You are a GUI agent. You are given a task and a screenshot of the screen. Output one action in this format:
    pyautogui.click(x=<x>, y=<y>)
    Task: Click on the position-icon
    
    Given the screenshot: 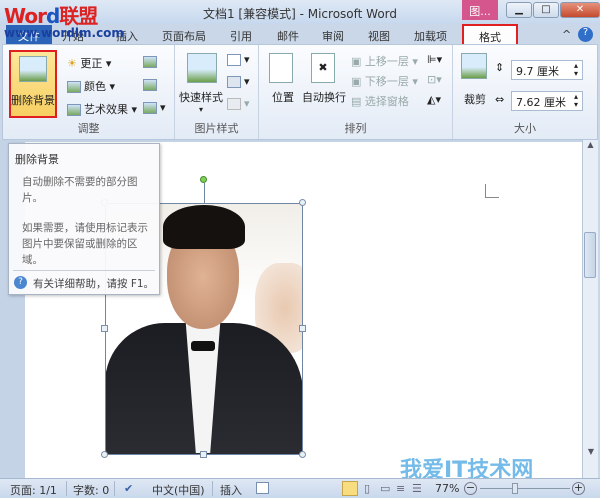 What is the action you would take?
    pyautogui.click(x=281, y=68)
    